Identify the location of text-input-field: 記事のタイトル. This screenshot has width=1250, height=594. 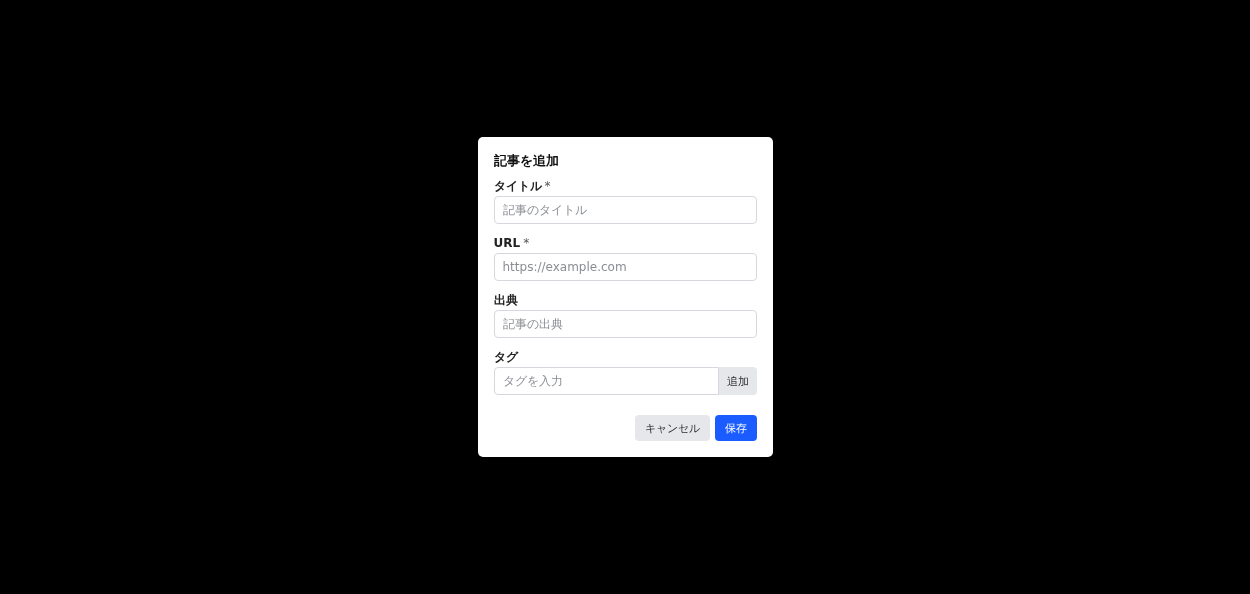
(625, 210).